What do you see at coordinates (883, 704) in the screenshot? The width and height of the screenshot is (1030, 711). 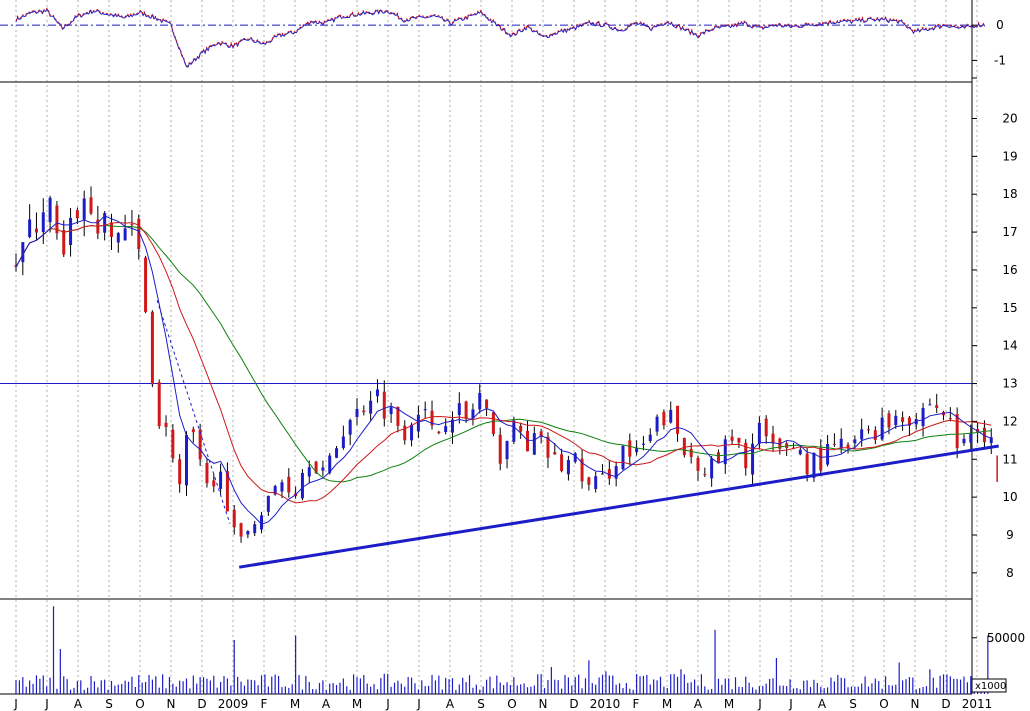 I see `month-label-28: O` at bounding box center [883, 704].